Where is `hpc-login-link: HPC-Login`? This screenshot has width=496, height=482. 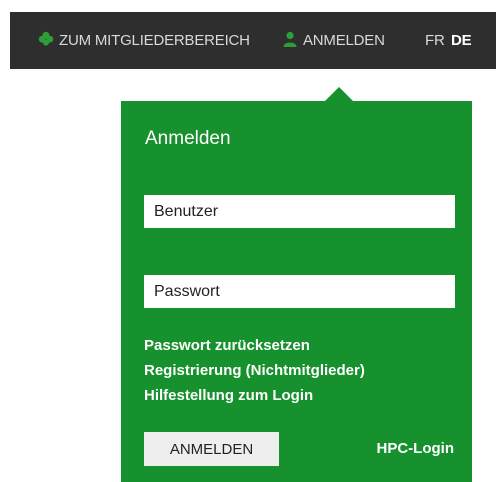 hpc-login-link: HPC-Login is located at coordinates (415, 448).